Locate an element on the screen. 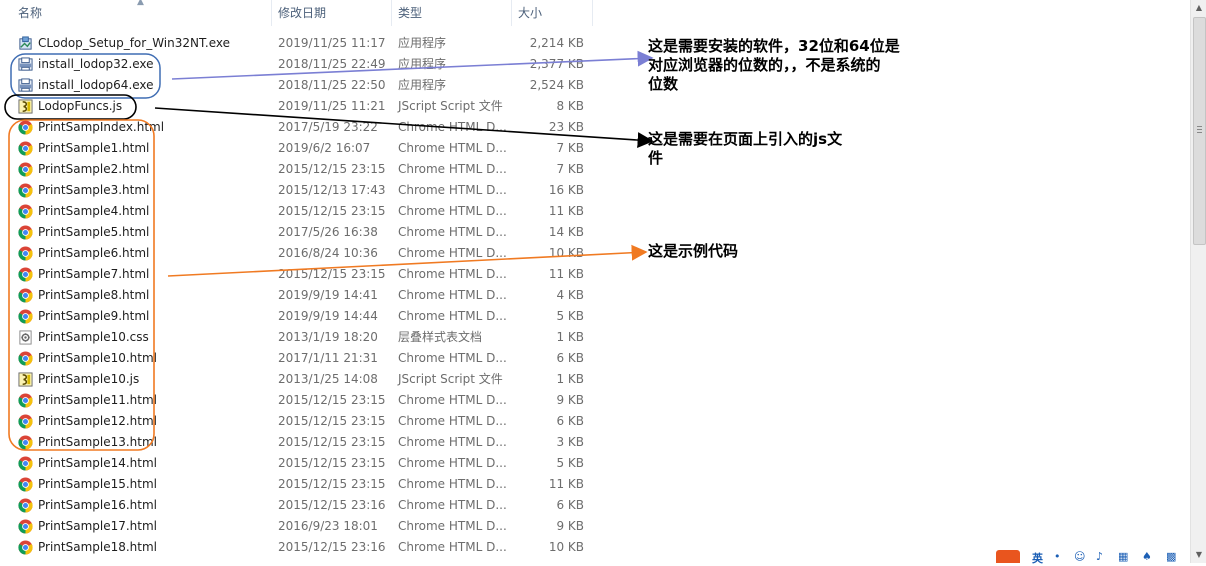 This screenshot has width=1206, height=566. installers-note-line: 位数 is located at coordinates (663, 84).